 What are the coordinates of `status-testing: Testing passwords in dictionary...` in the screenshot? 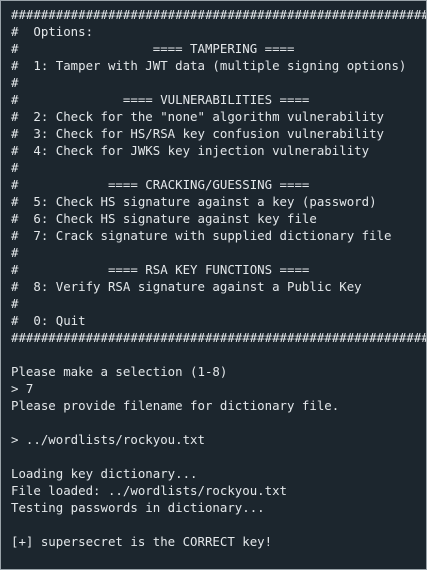 It's located at (138, 507).